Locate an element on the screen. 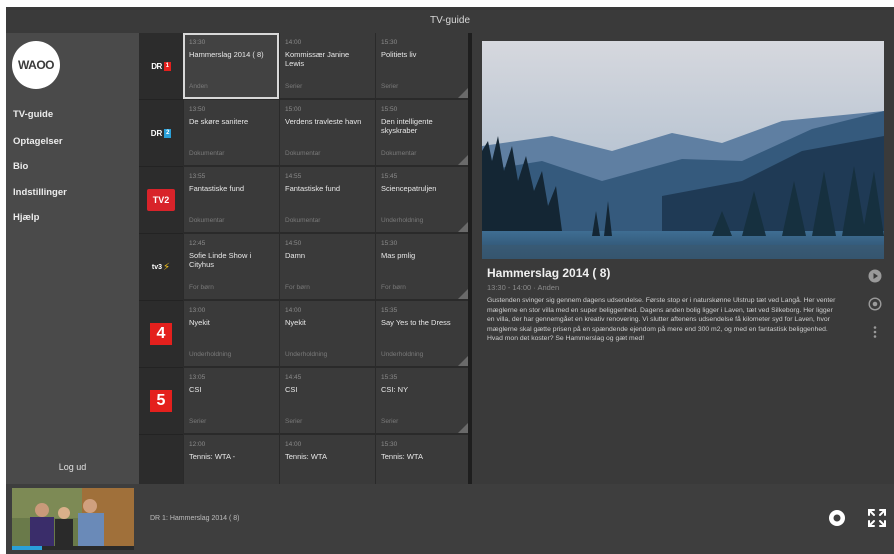 The height and width of the screenshot is (554, 894). window-title: TV-guide is located at coordinates (450, 20).